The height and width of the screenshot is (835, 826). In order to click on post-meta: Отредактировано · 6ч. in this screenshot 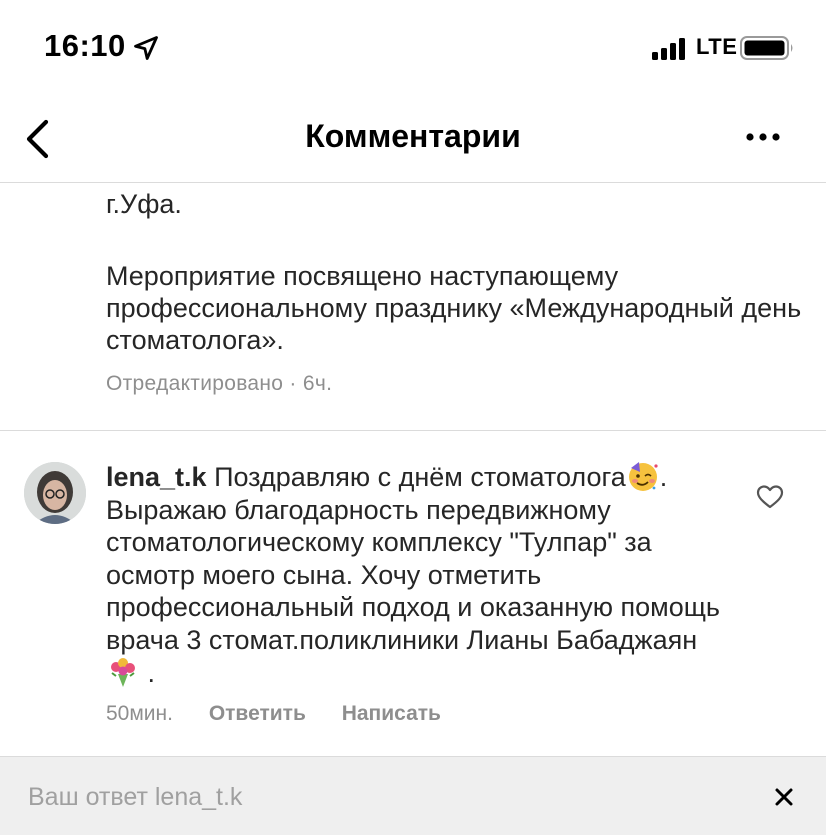, I will do `click(219, 383)`.